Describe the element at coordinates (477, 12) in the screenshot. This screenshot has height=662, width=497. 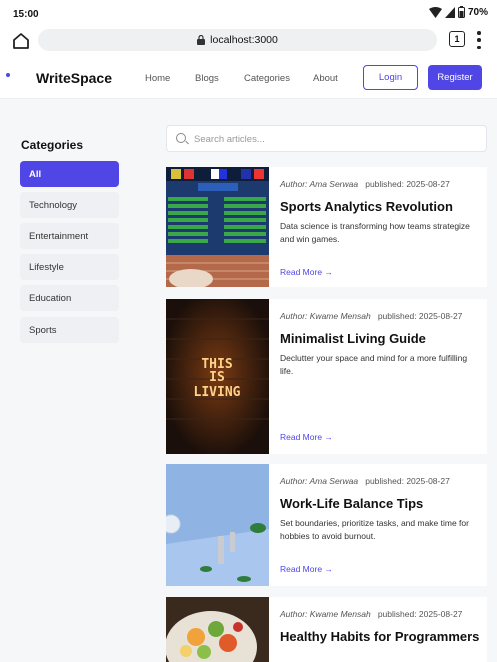
I see `battery-level: 70%` at that location.